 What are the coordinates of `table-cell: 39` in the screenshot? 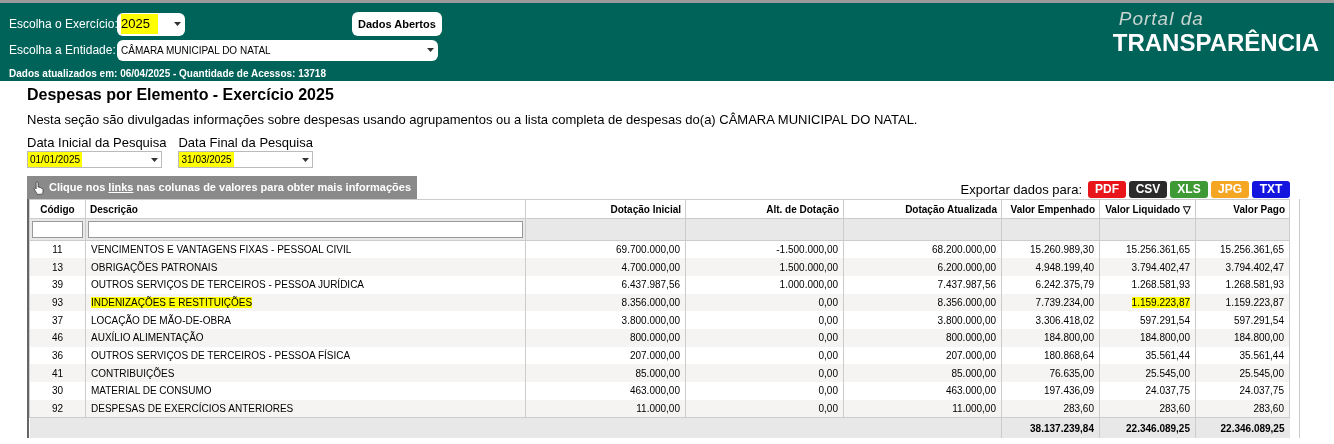 It's located at (57, 285).